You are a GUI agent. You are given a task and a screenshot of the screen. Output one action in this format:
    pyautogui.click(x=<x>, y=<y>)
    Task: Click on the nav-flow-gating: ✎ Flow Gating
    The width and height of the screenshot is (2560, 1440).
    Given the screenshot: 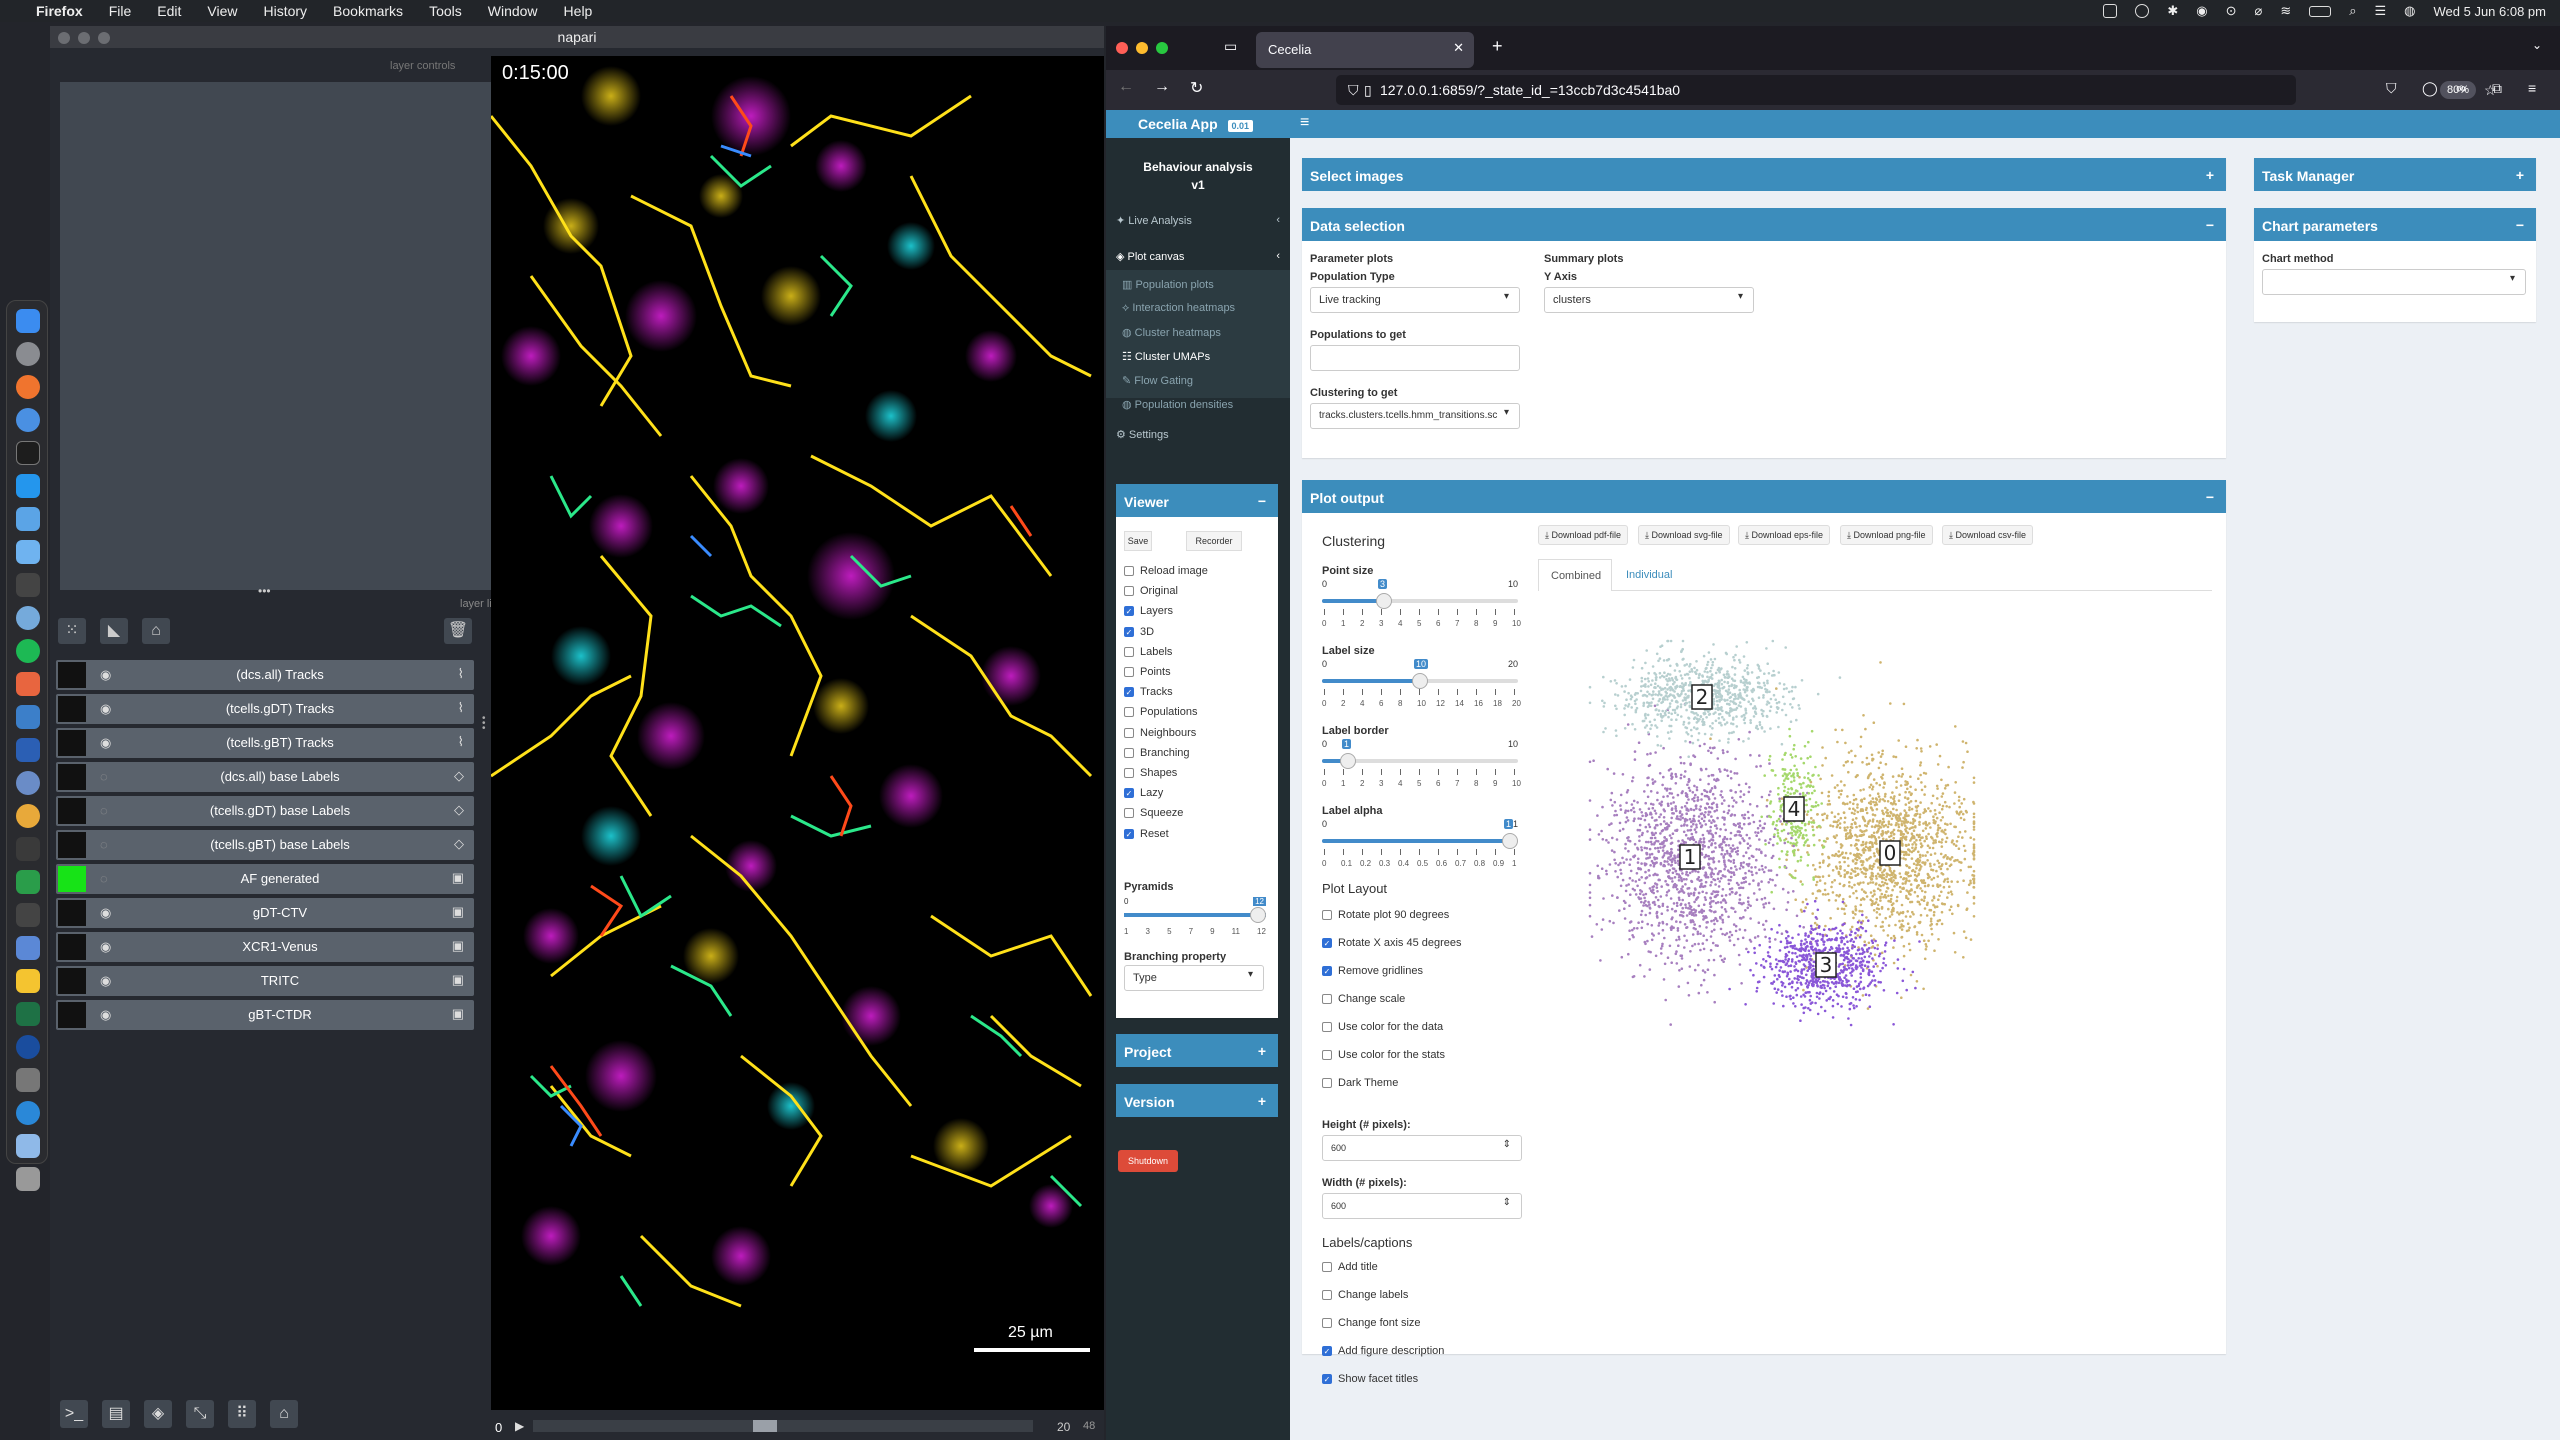 What is the action you would take?
    pyautogui.click(x=1157, y=380)
    